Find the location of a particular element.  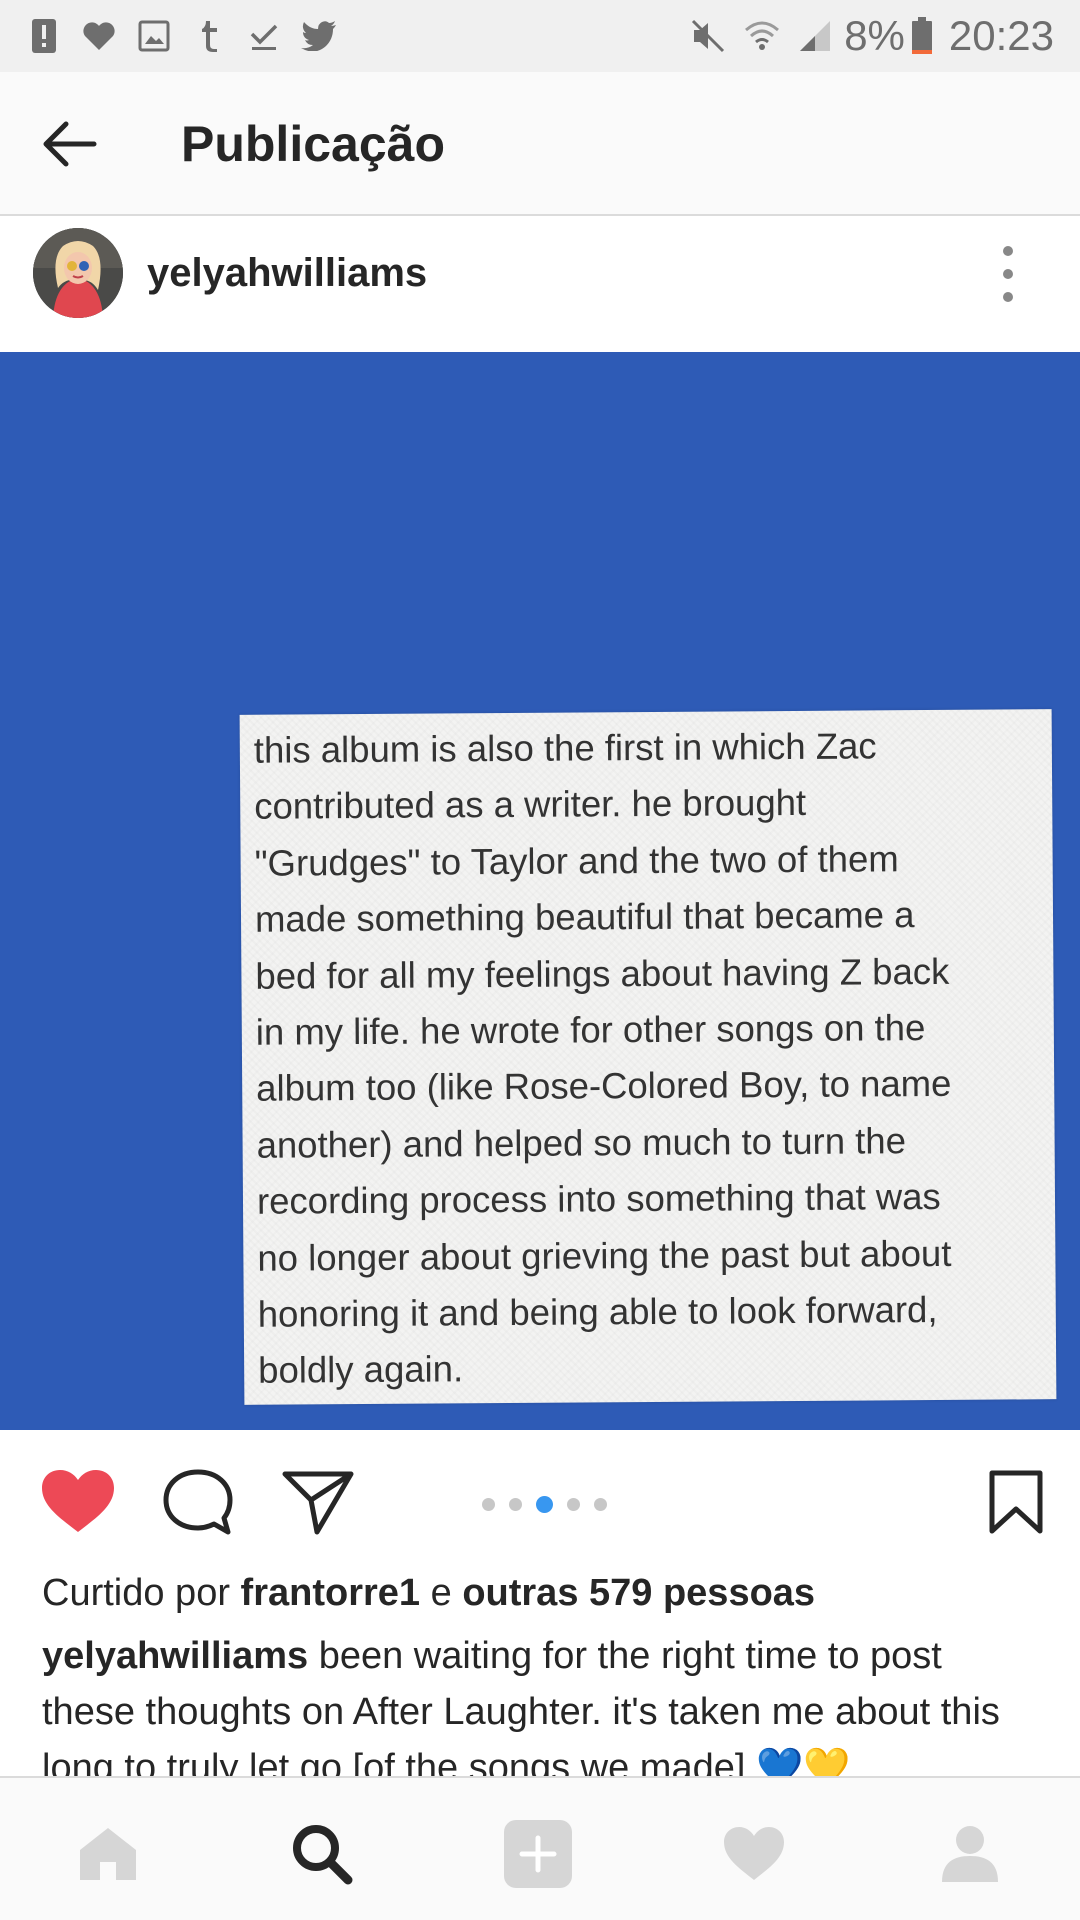

avatar-image is located at coordinates (78, 273).